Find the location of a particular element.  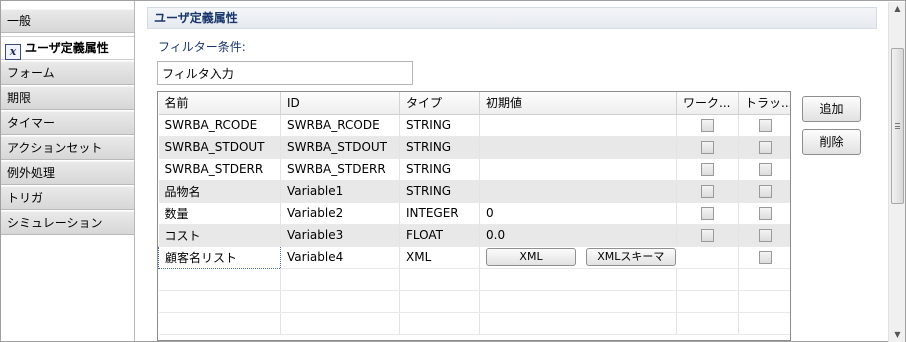

sidebar-item-label: シミュレーション is located at coordinates (55, 223).